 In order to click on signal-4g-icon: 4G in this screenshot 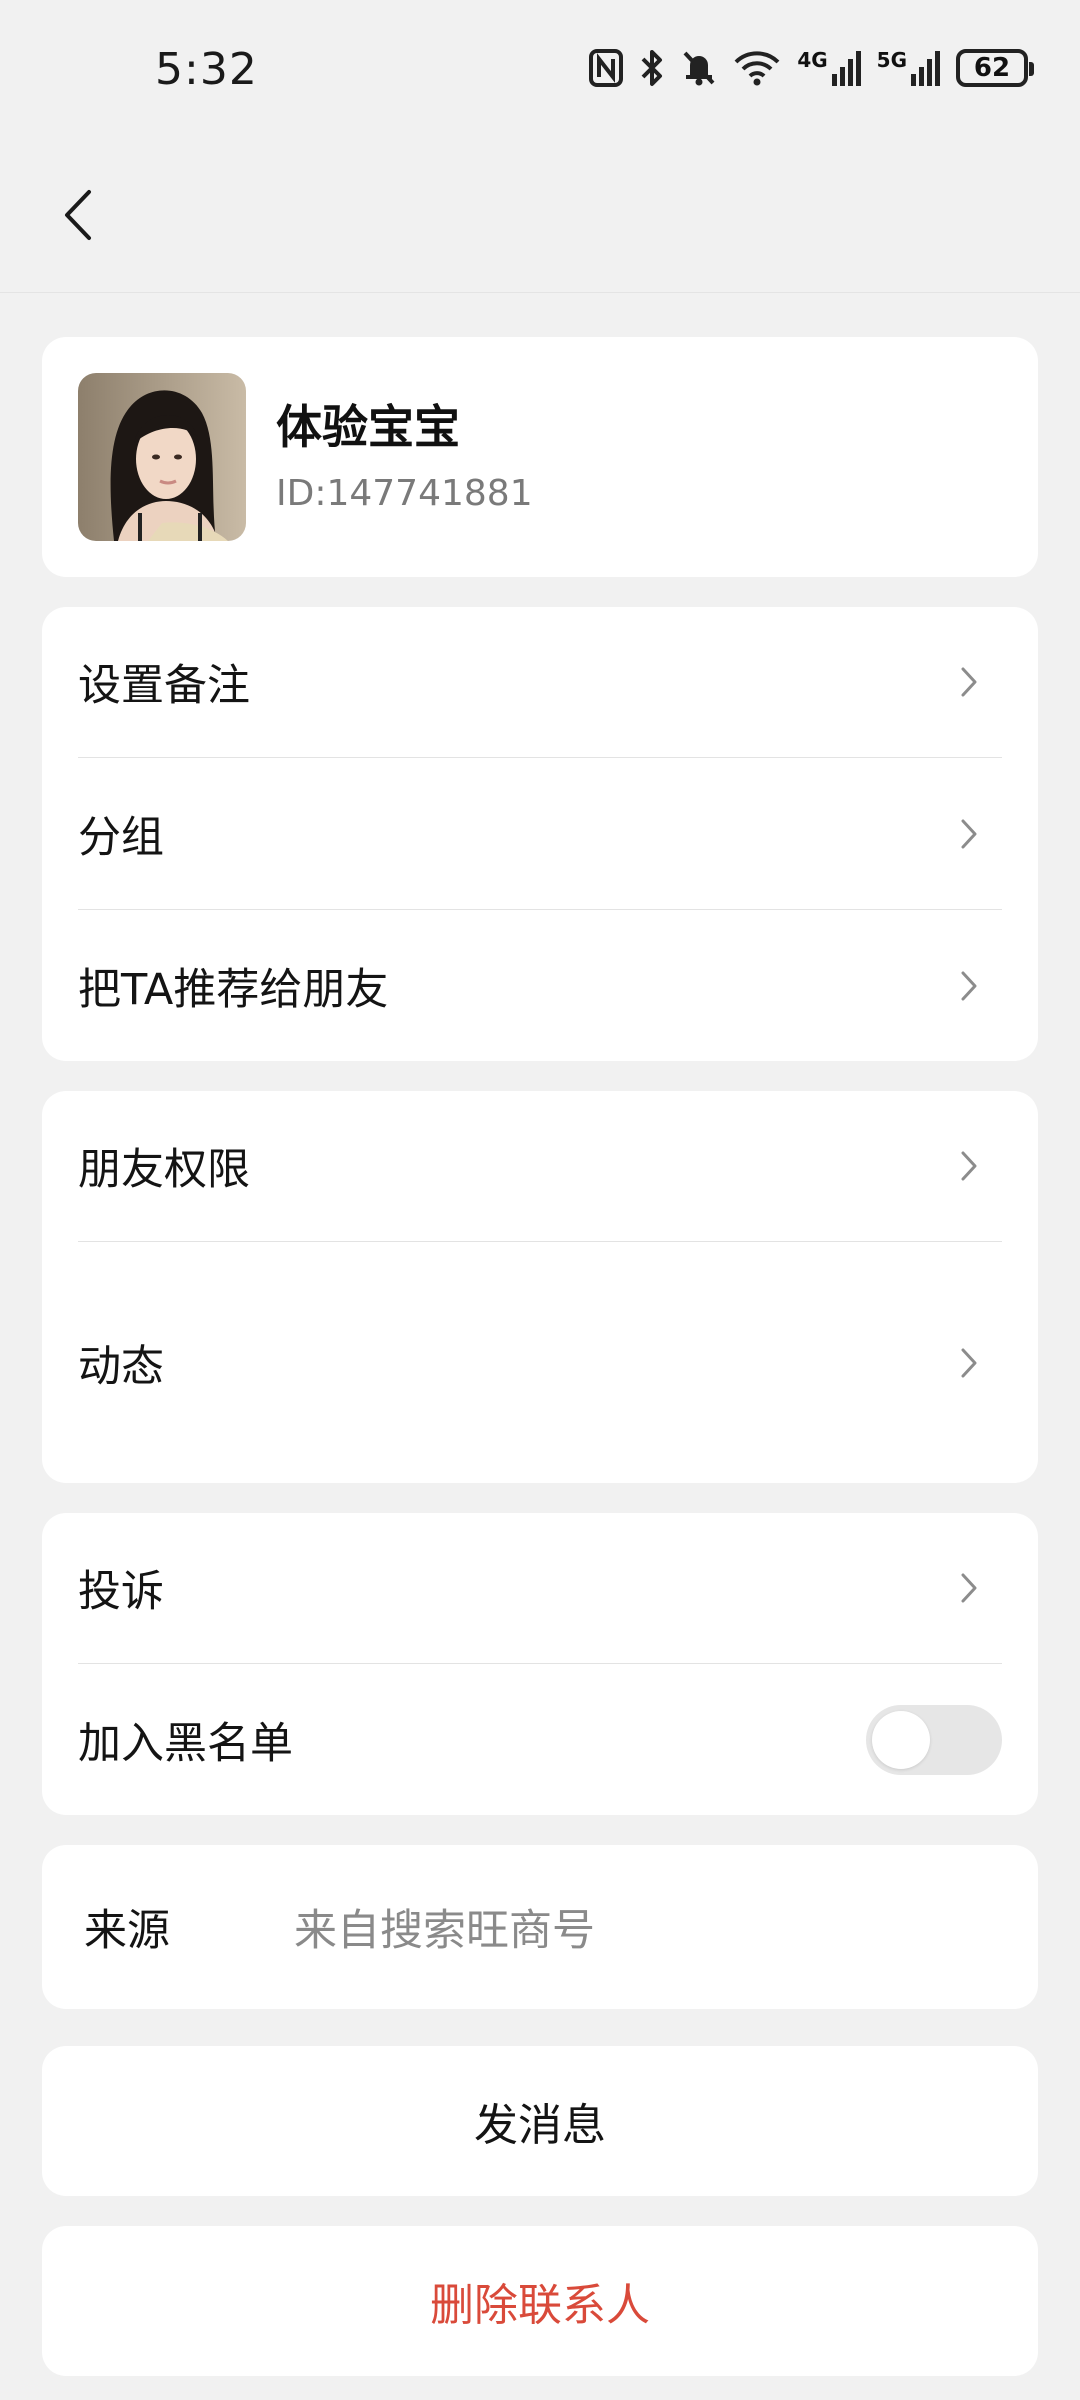, I will do `click(829, 67)`.